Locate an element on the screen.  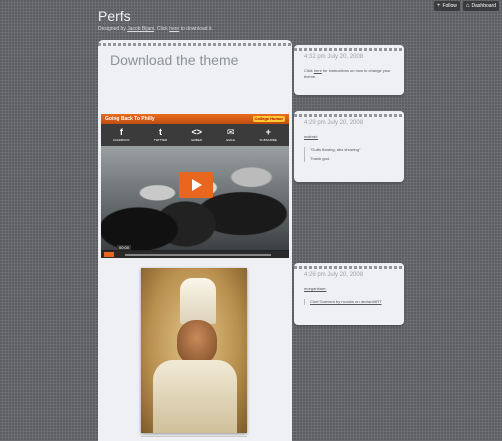
click-text: . Click is located at coordinates (161, 29).